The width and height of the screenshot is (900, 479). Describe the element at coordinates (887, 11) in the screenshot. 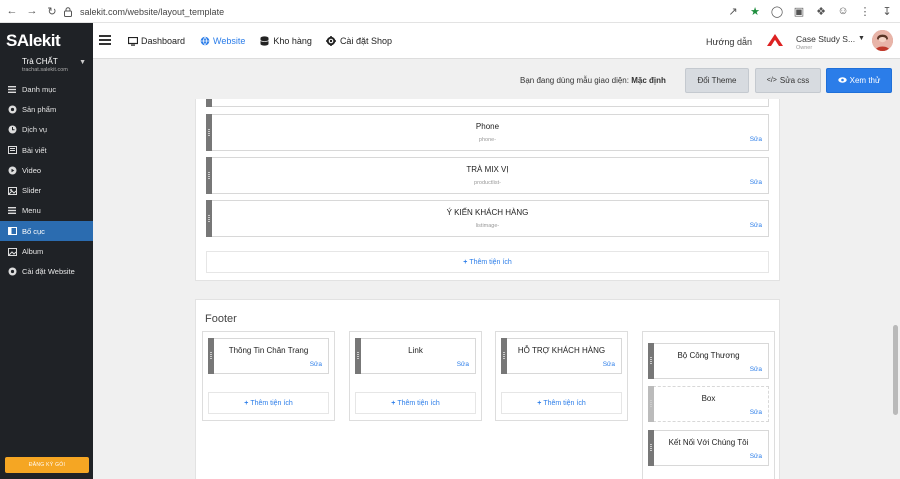

I see `download-icon: ↧` at that location.